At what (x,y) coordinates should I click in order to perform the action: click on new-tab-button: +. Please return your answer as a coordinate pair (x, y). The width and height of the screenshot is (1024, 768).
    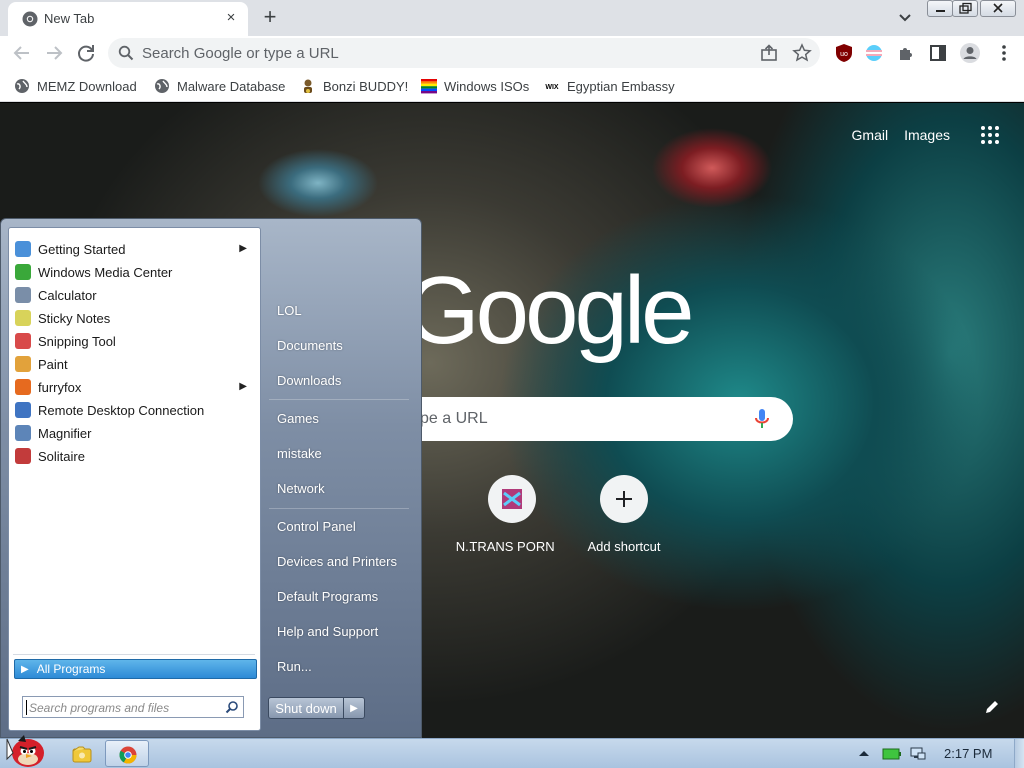
    Looking at the image, I should click on (270, 18).